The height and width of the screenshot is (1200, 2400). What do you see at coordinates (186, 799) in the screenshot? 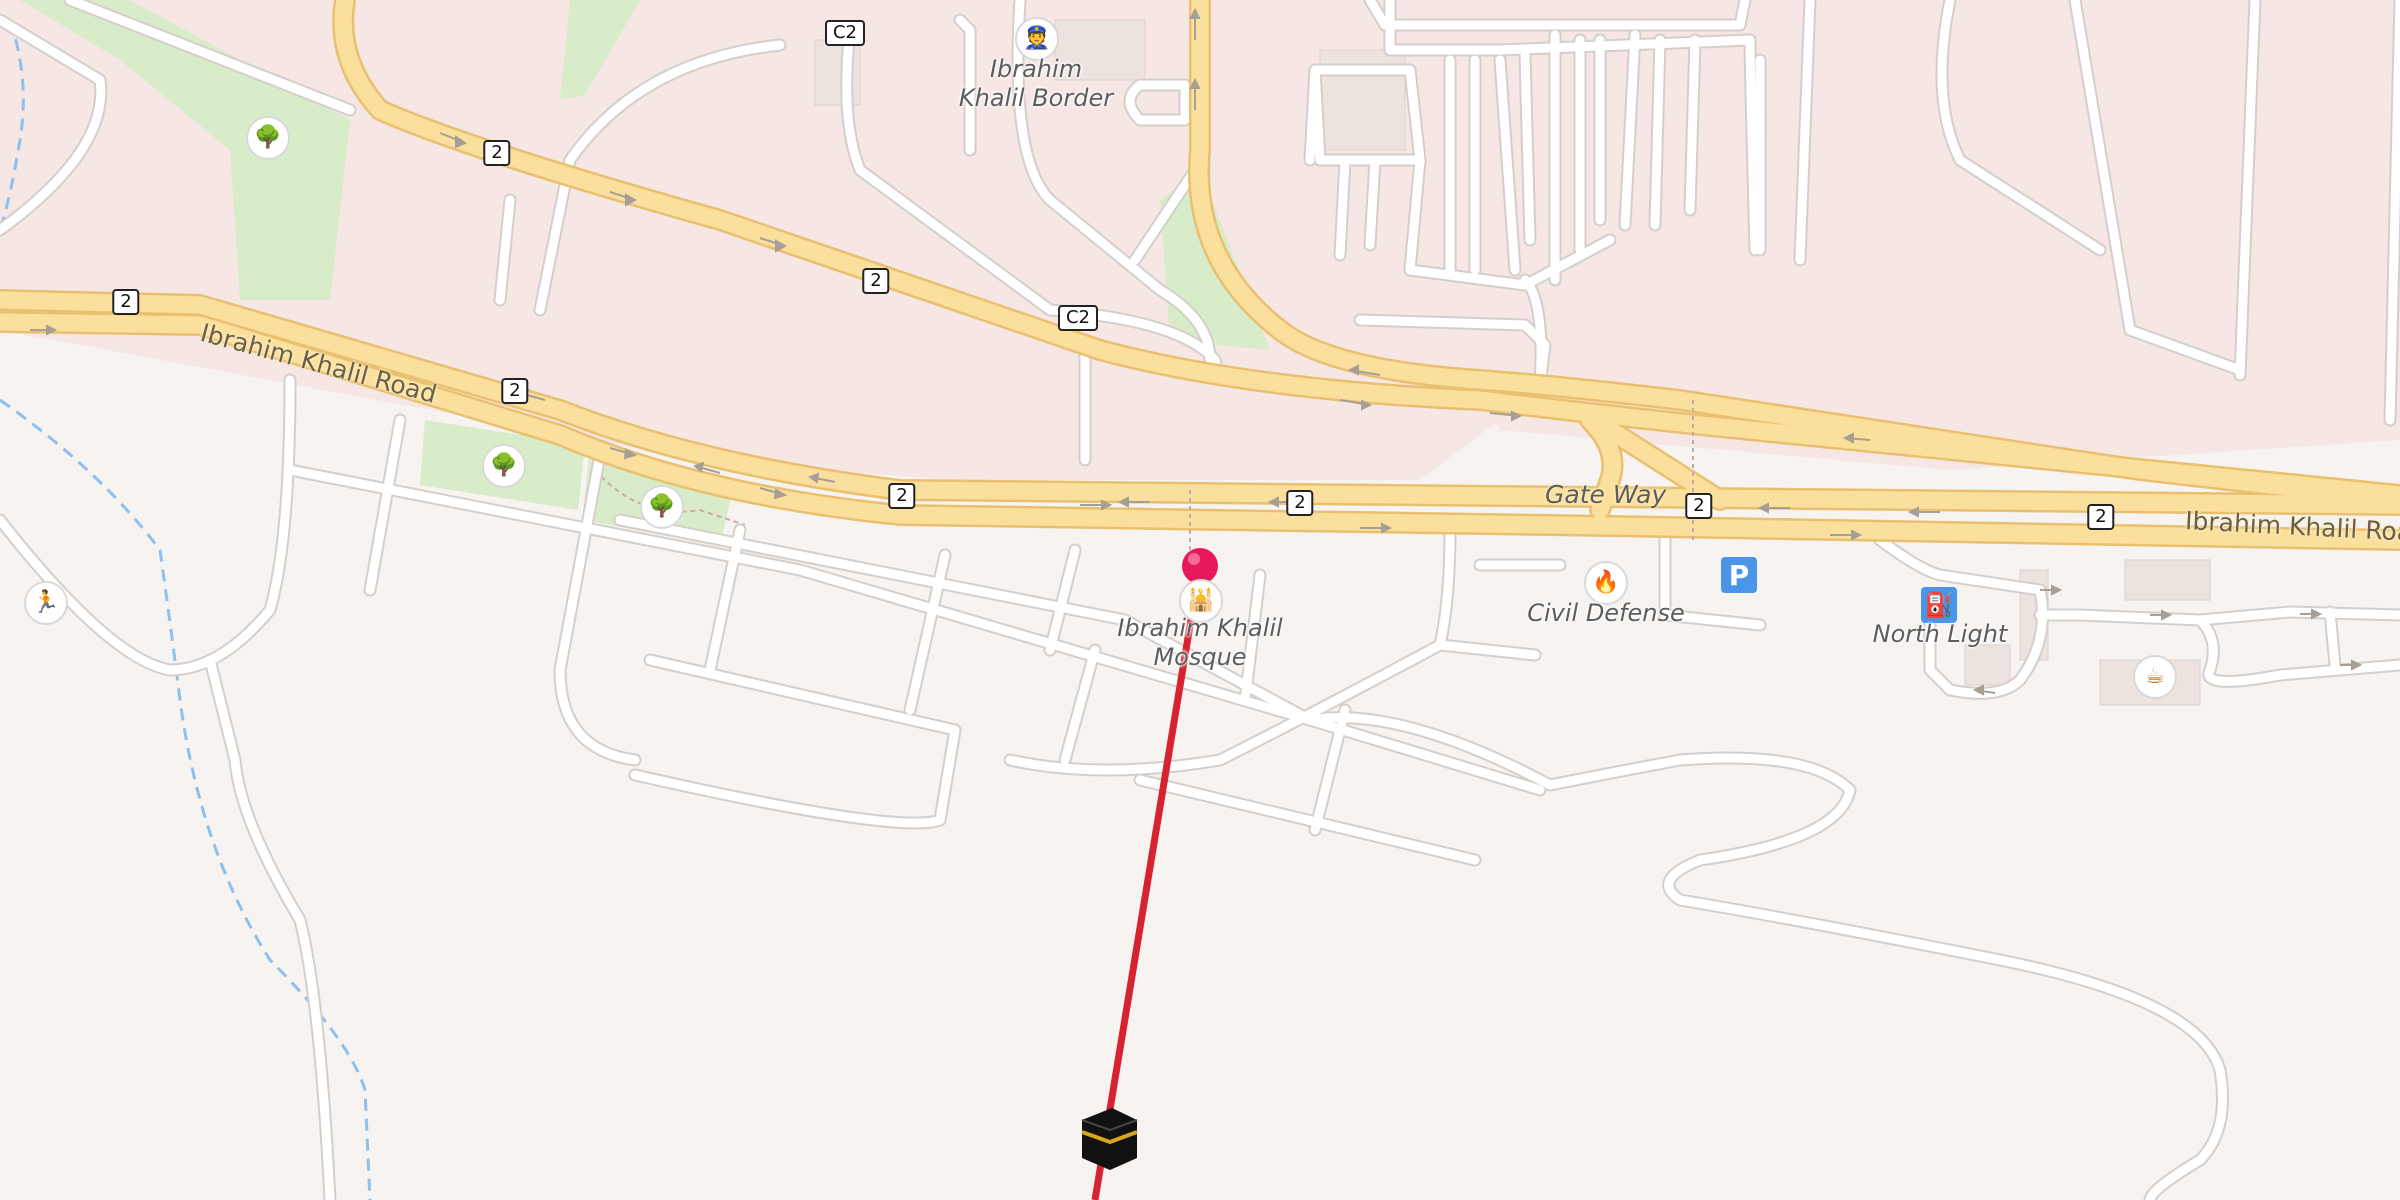
I see `stream` at bounding box center [186, 799].